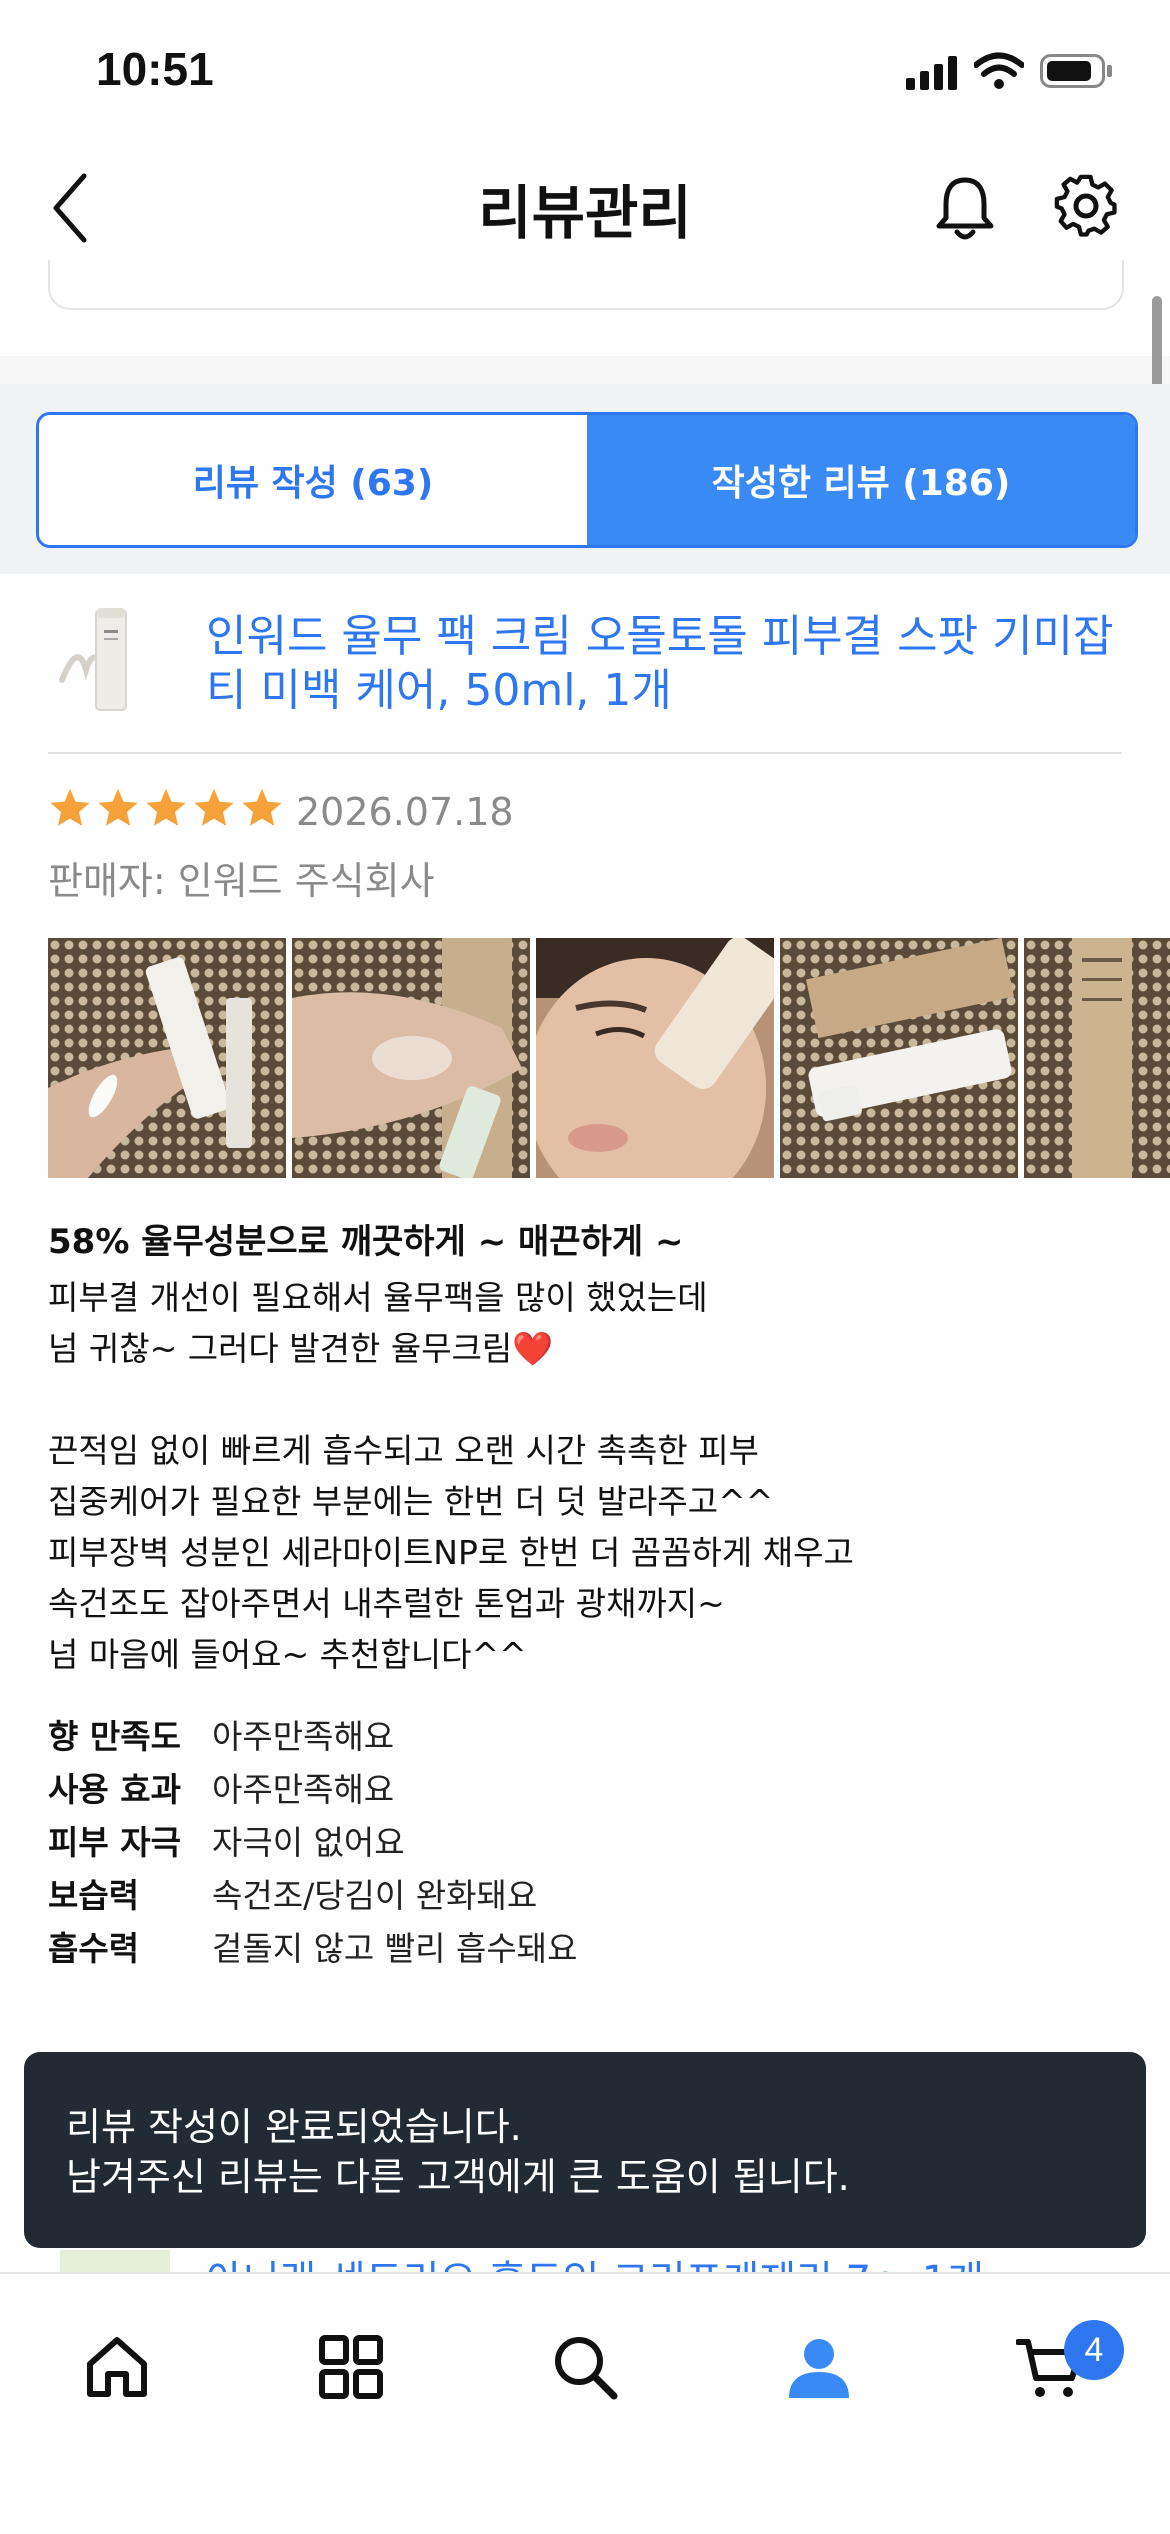 This screenshot has height=2534, width=1170. What do you see at coordinates (931, 73) in the screenshot?
I see `cellular-signal-icon` at bounding box center [931, 73].